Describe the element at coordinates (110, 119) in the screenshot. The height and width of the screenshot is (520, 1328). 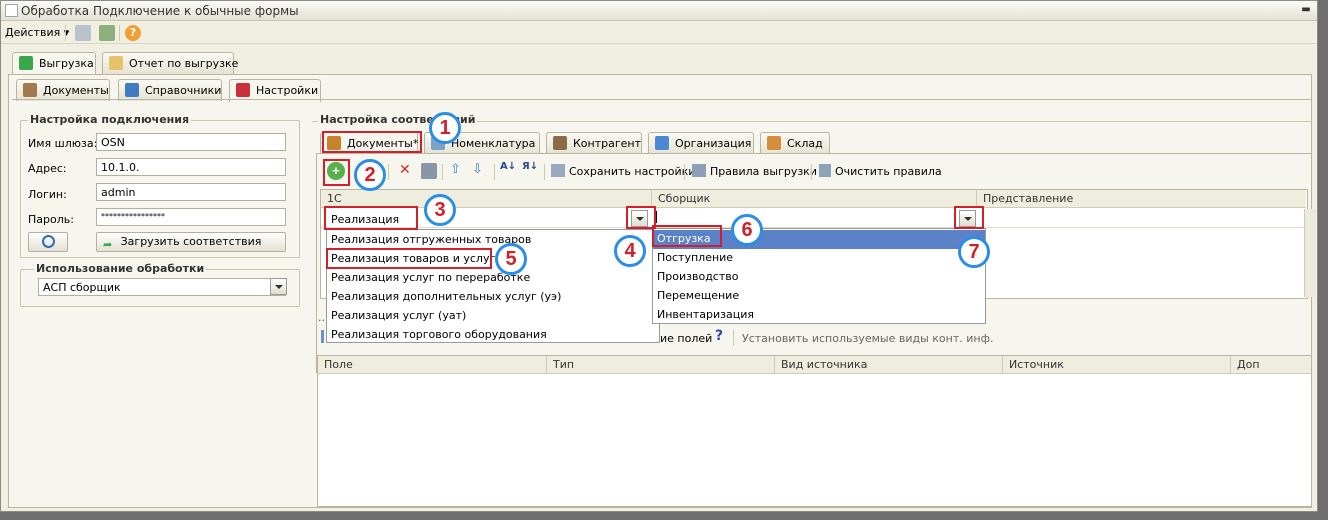
I see `connection-group-title: Настройка подключения` at that location.